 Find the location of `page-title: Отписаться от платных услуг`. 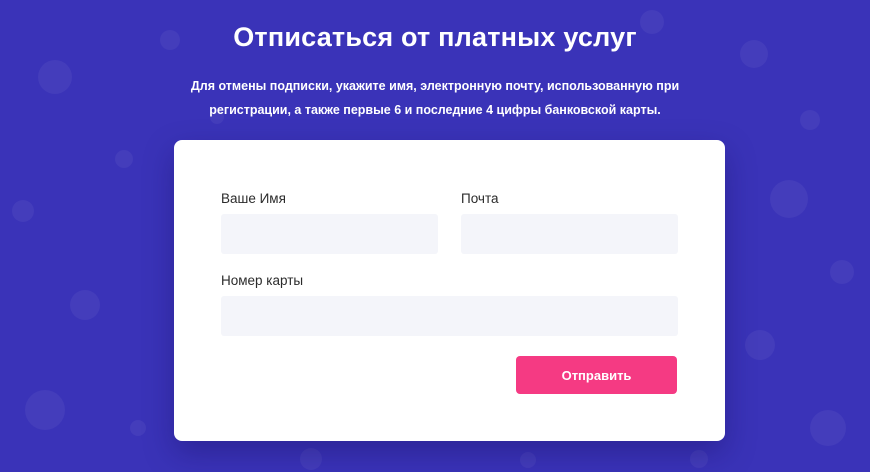

page-title: Отписаться от платных услуг is located at coordinates (435, 37).